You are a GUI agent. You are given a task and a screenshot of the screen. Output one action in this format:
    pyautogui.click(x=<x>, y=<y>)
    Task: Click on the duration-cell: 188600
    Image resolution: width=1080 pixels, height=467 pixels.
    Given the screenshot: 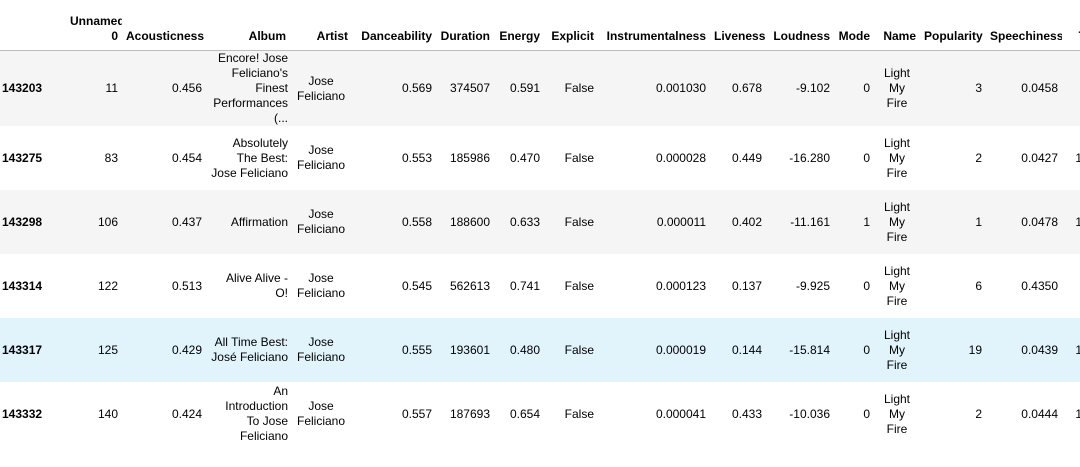 What is the action you would take?
    pyautogui.click(x=469, y=221)
    